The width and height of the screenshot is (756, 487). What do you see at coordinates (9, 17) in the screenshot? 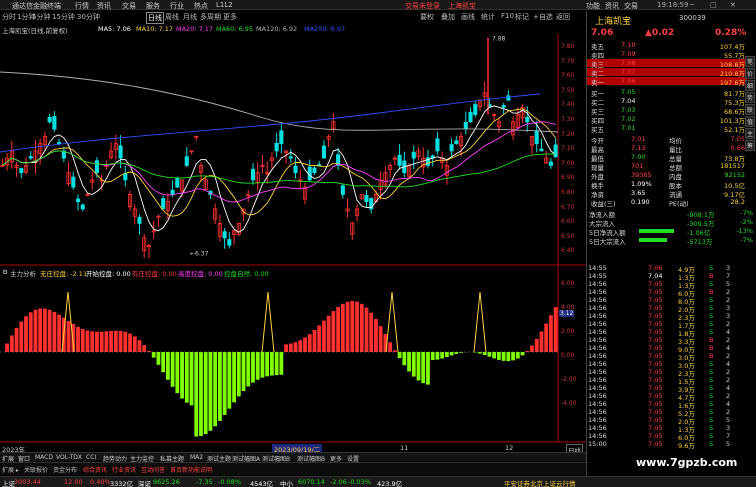
I see `tab-intraday: 分时` at bounding box center [9, 17].